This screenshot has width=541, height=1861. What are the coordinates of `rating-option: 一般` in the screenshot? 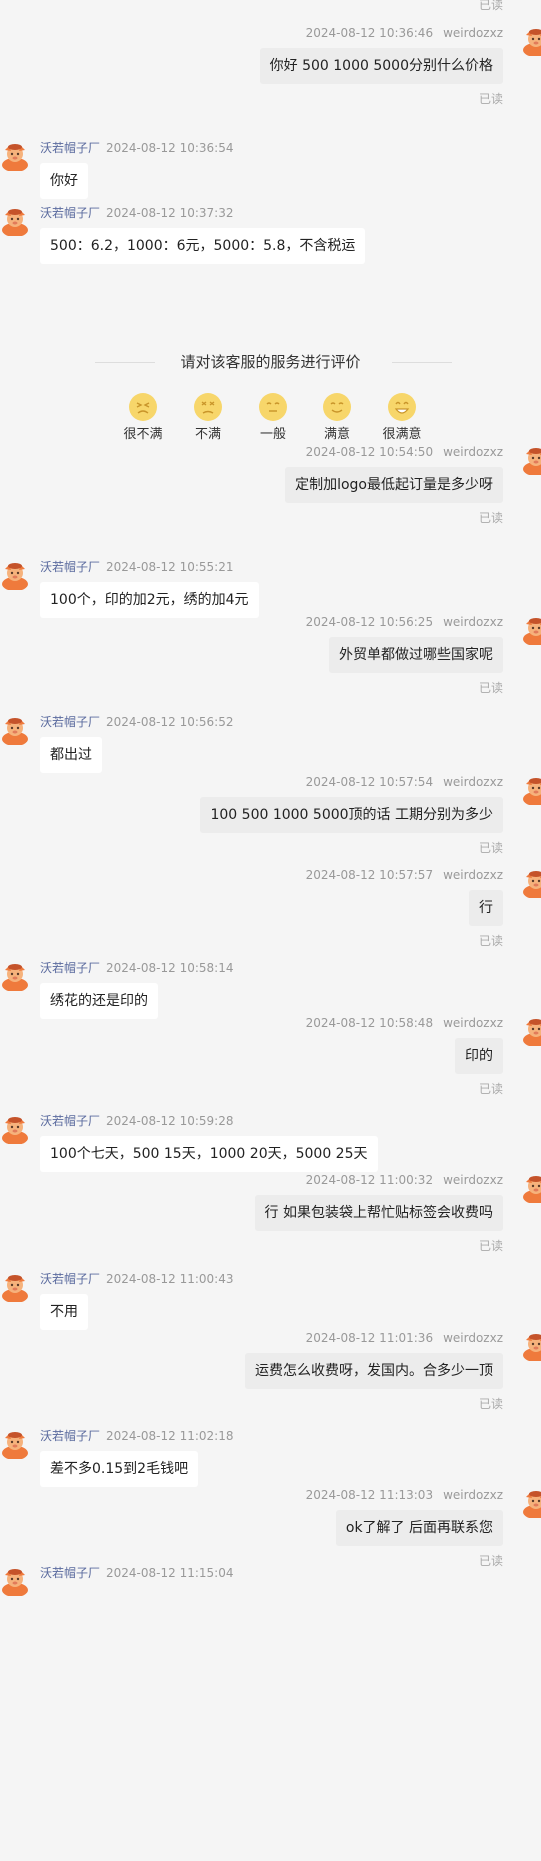 It's located at (273, 417).